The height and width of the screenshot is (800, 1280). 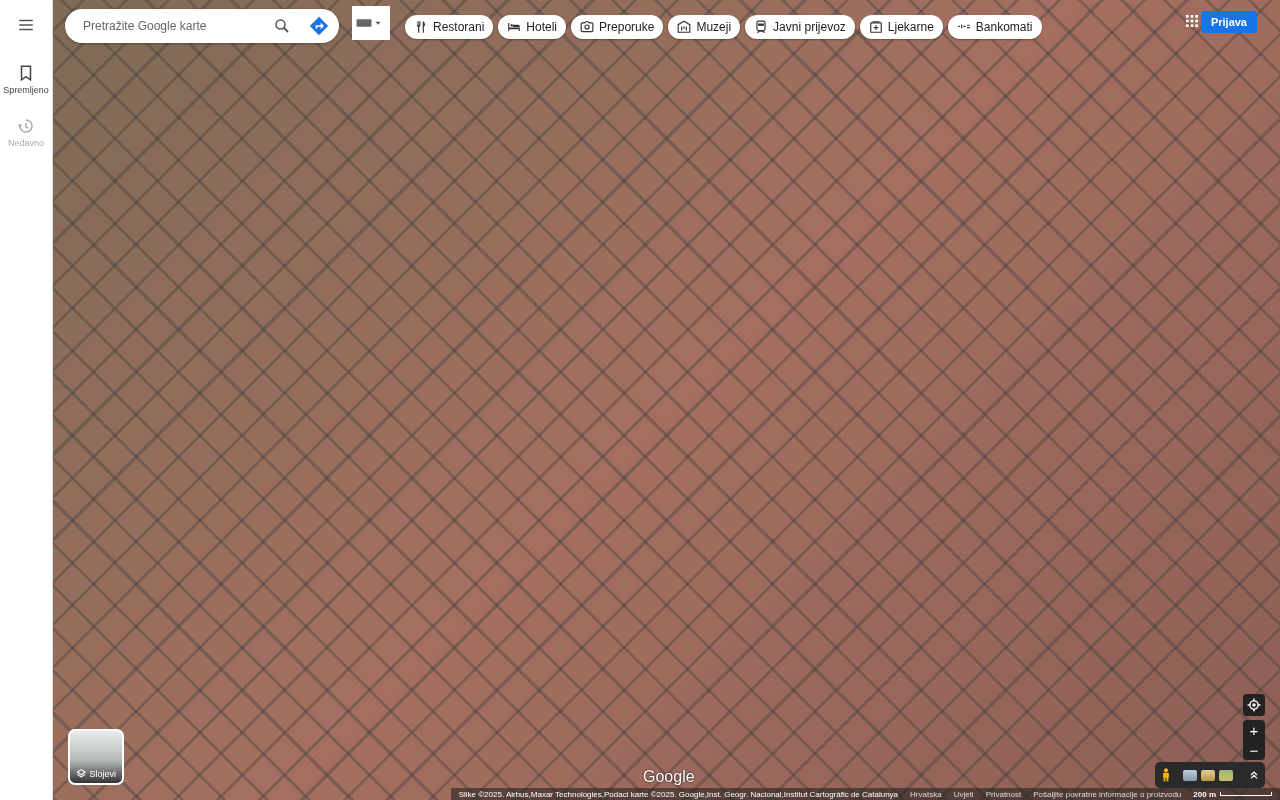 What do you see at coordinates (587, 27) in the screenshot?
I see `camera-icon` at bounding box center [587, 27].